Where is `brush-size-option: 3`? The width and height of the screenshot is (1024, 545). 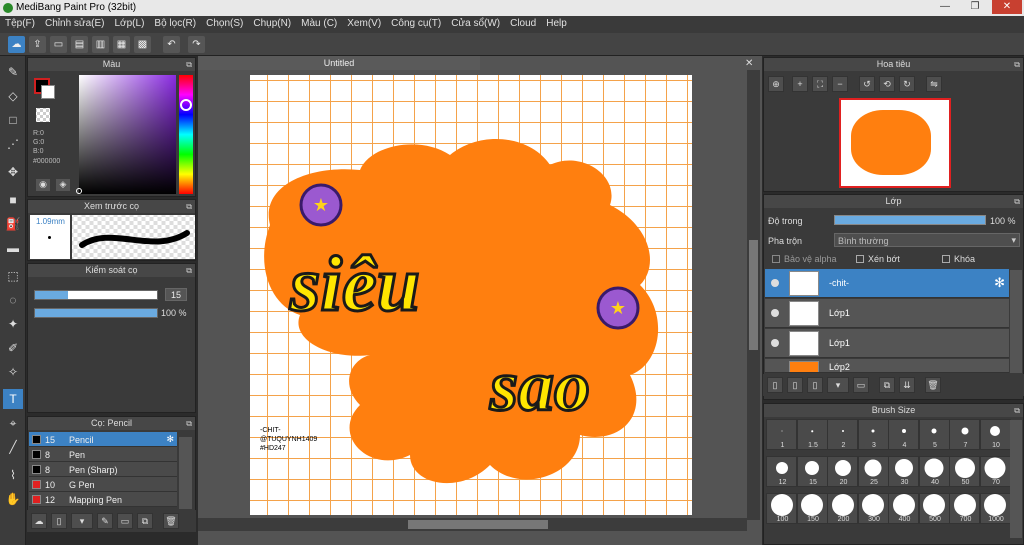
brush-size-option: 3 is located at coordinates (873, 434).